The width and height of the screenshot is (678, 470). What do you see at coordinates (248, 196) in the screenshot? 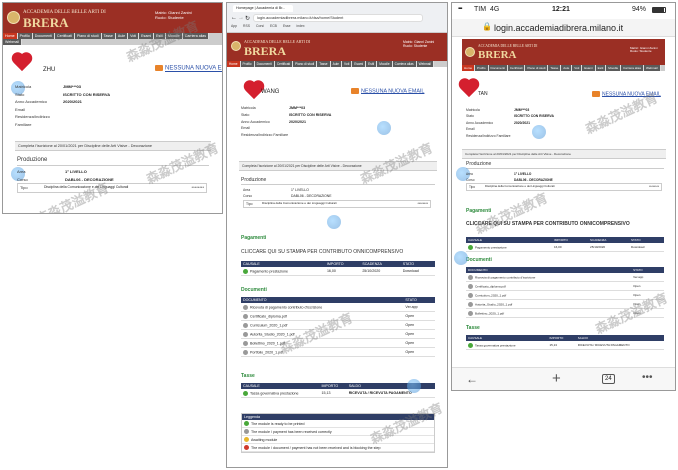
I see `field-label: Corso` at bounding box center [248, 196].